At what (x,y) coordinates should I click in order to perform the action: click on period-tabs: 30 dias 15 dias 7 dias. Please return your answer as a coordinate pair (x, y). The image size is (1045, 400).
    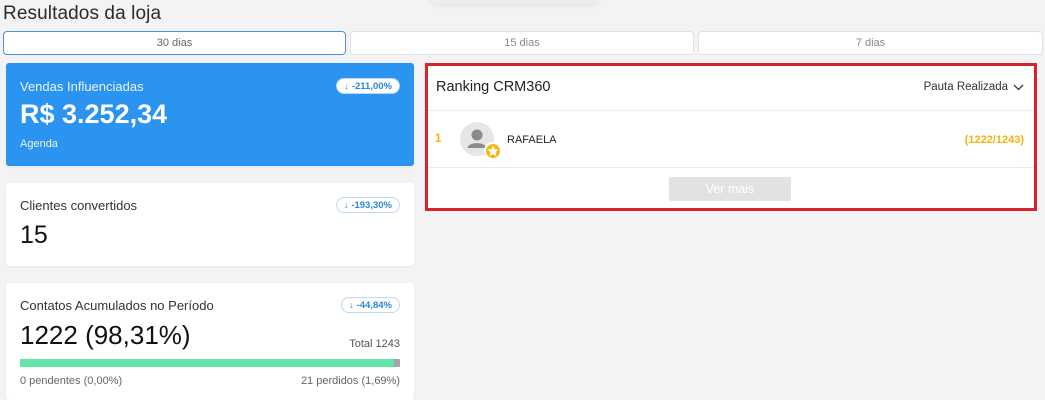
    Looking at the image, I should click on (523, 43).